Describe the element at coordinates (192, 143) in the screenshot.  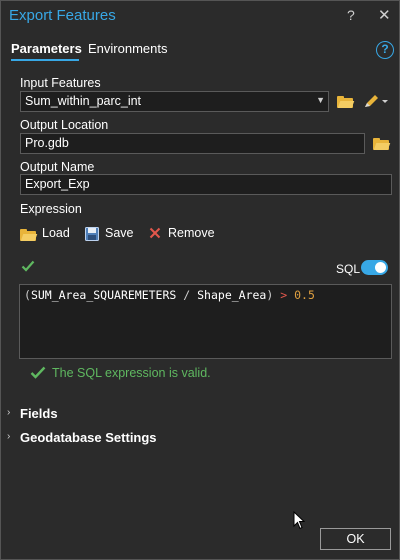
I see `output-location-field: Pro.gdb` at that location.